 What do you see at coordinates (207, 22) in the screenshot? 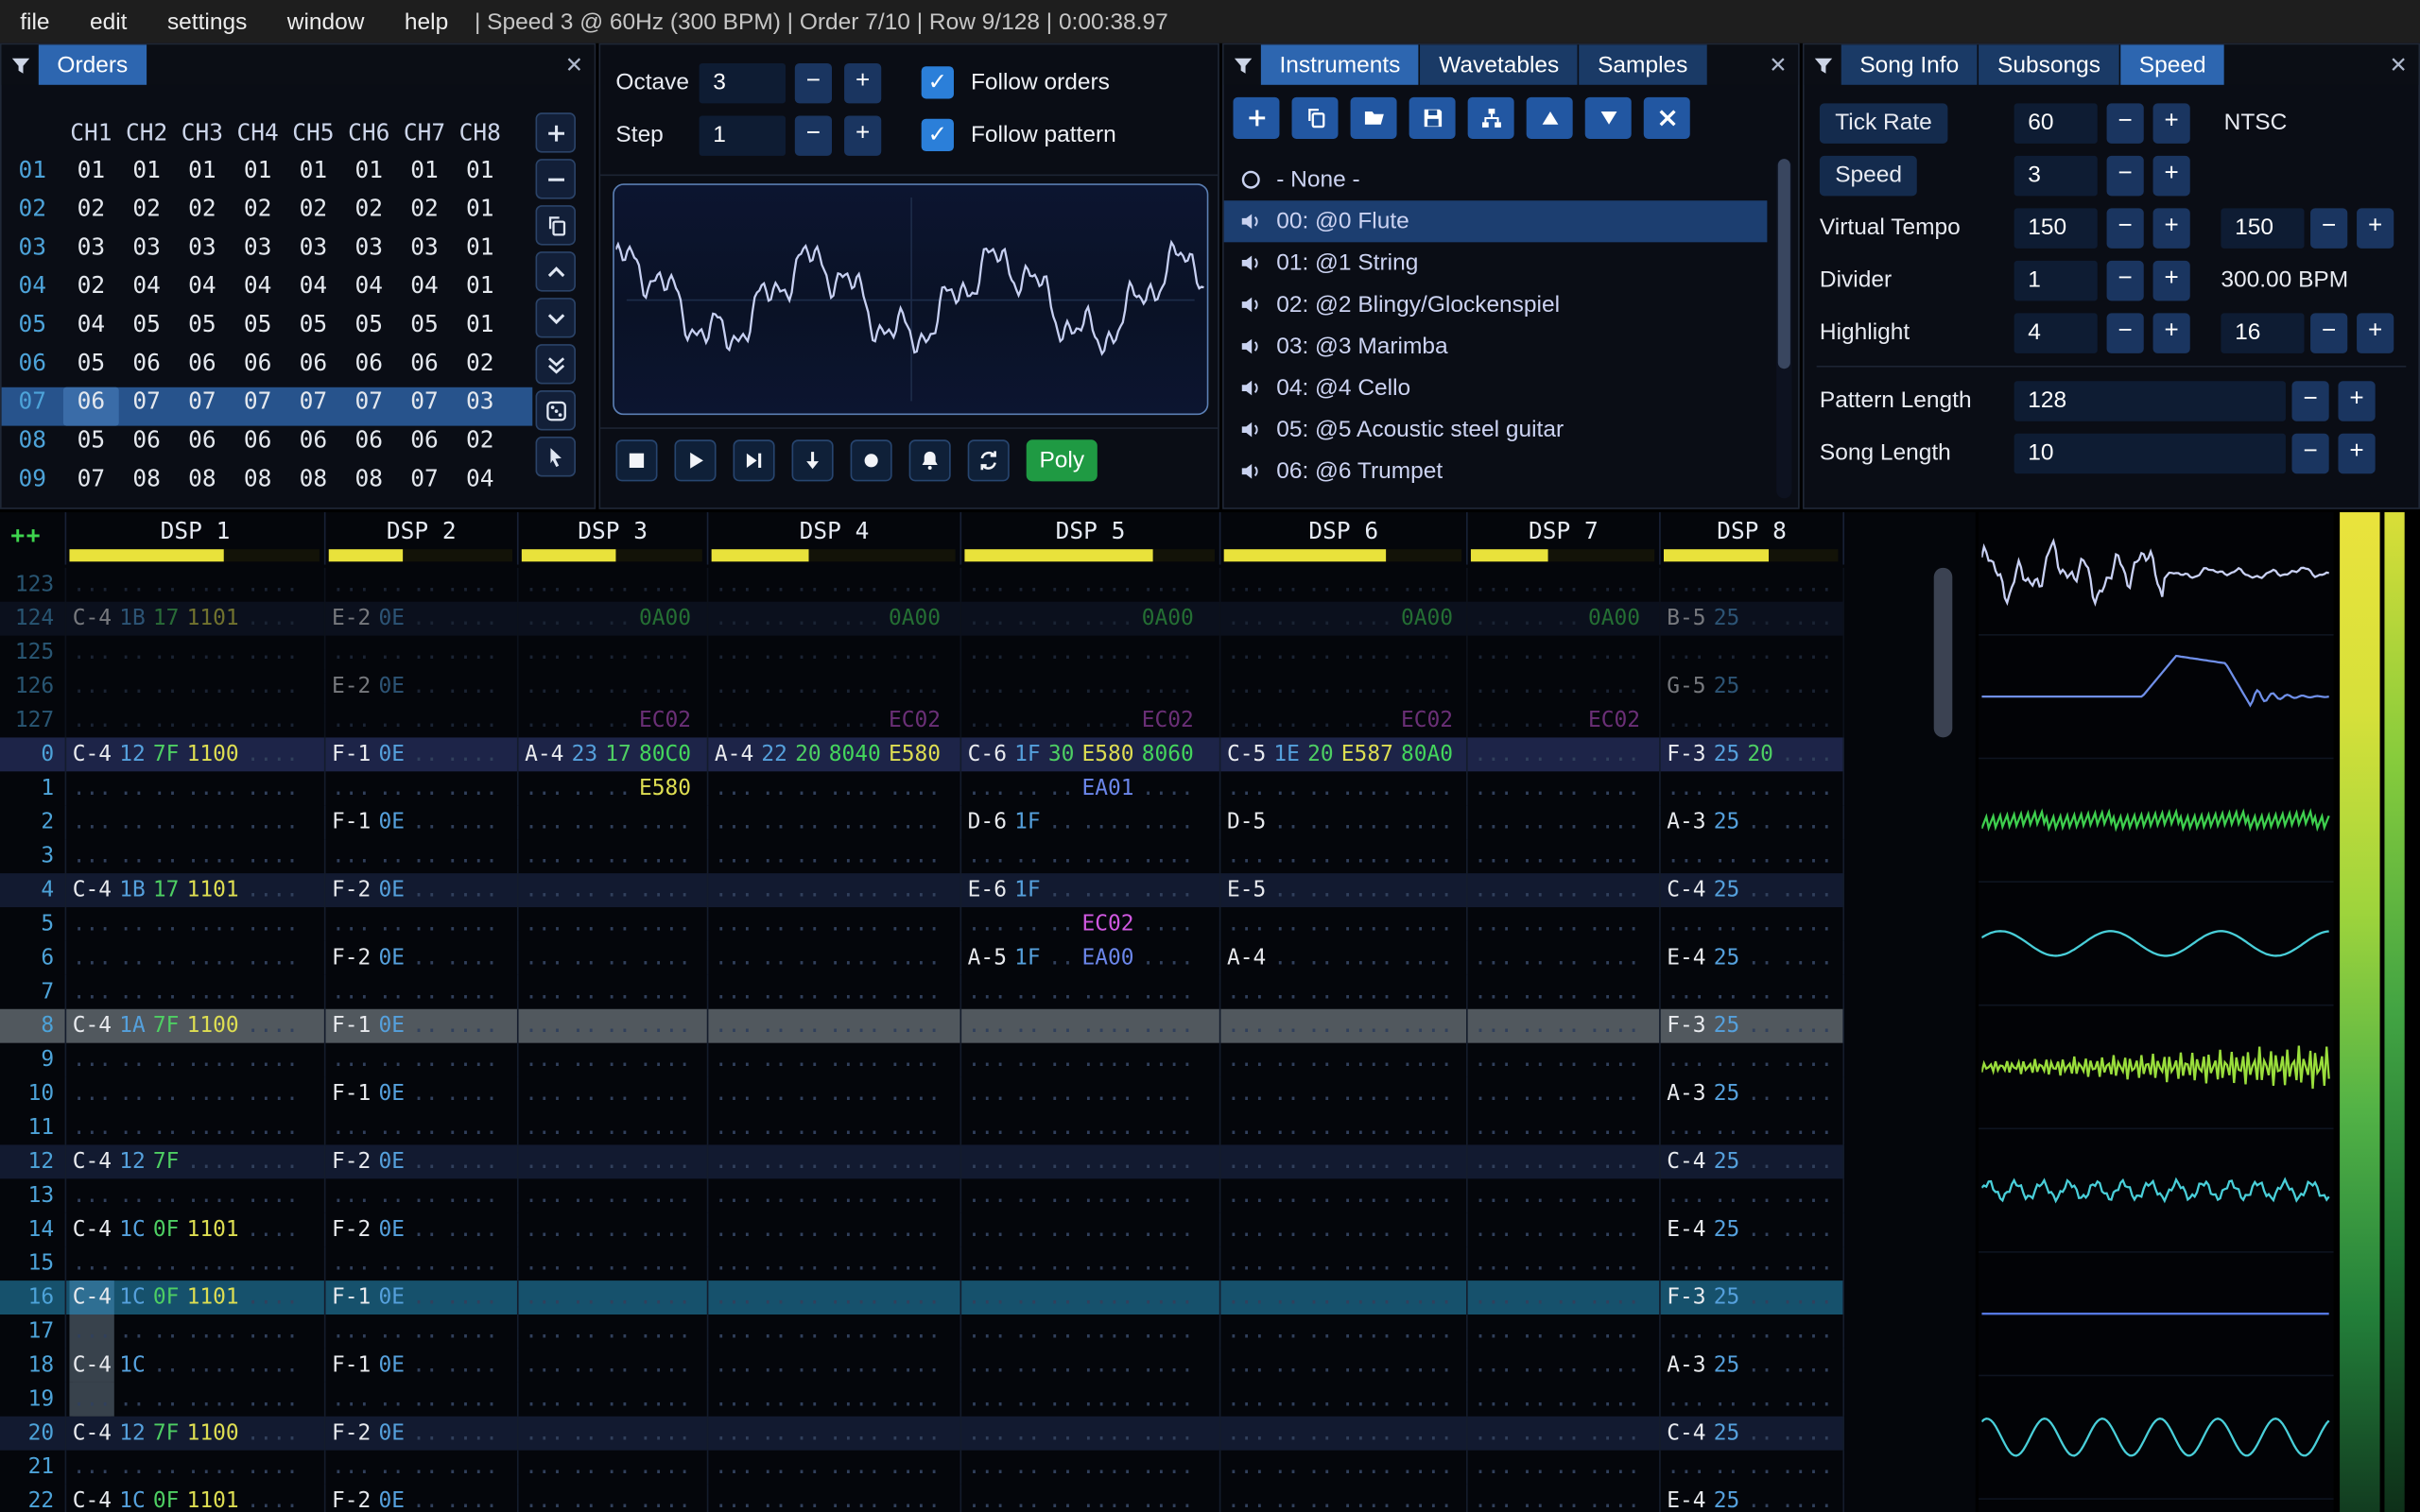
I see `menu-settings: settings` at bounding box center [207, 22].